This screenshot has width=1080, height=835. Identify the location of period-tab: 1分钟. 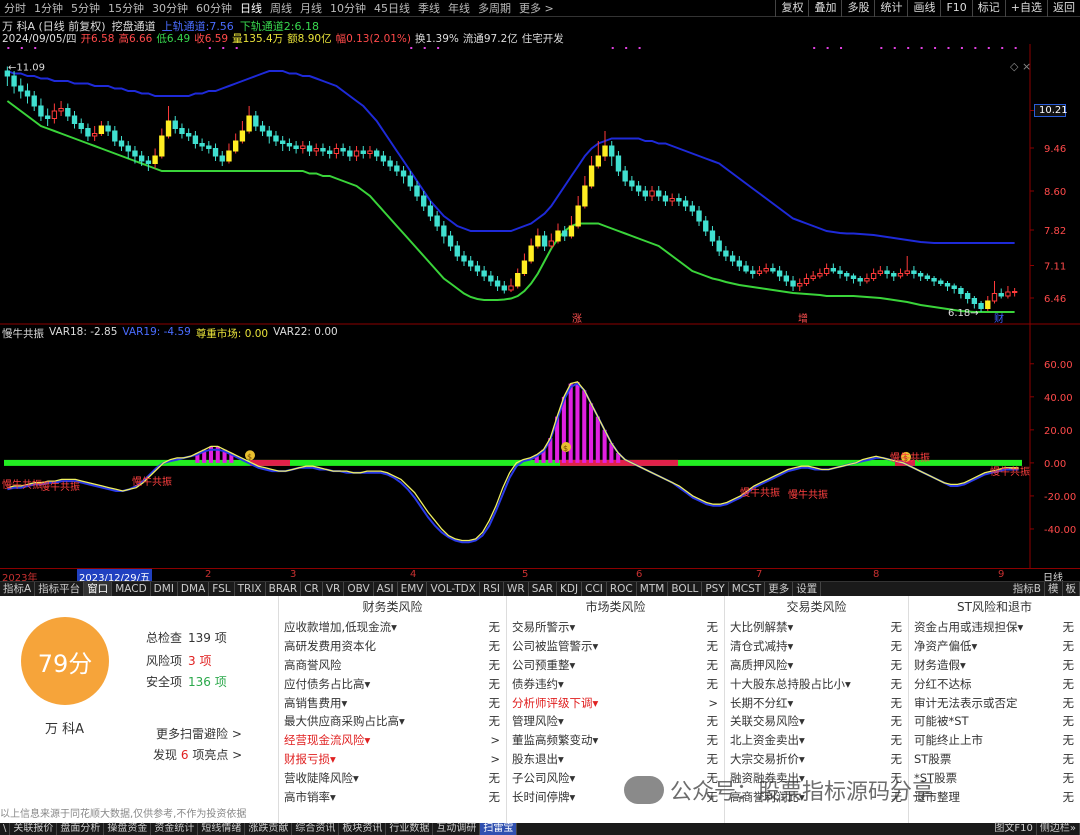
(48, 8).